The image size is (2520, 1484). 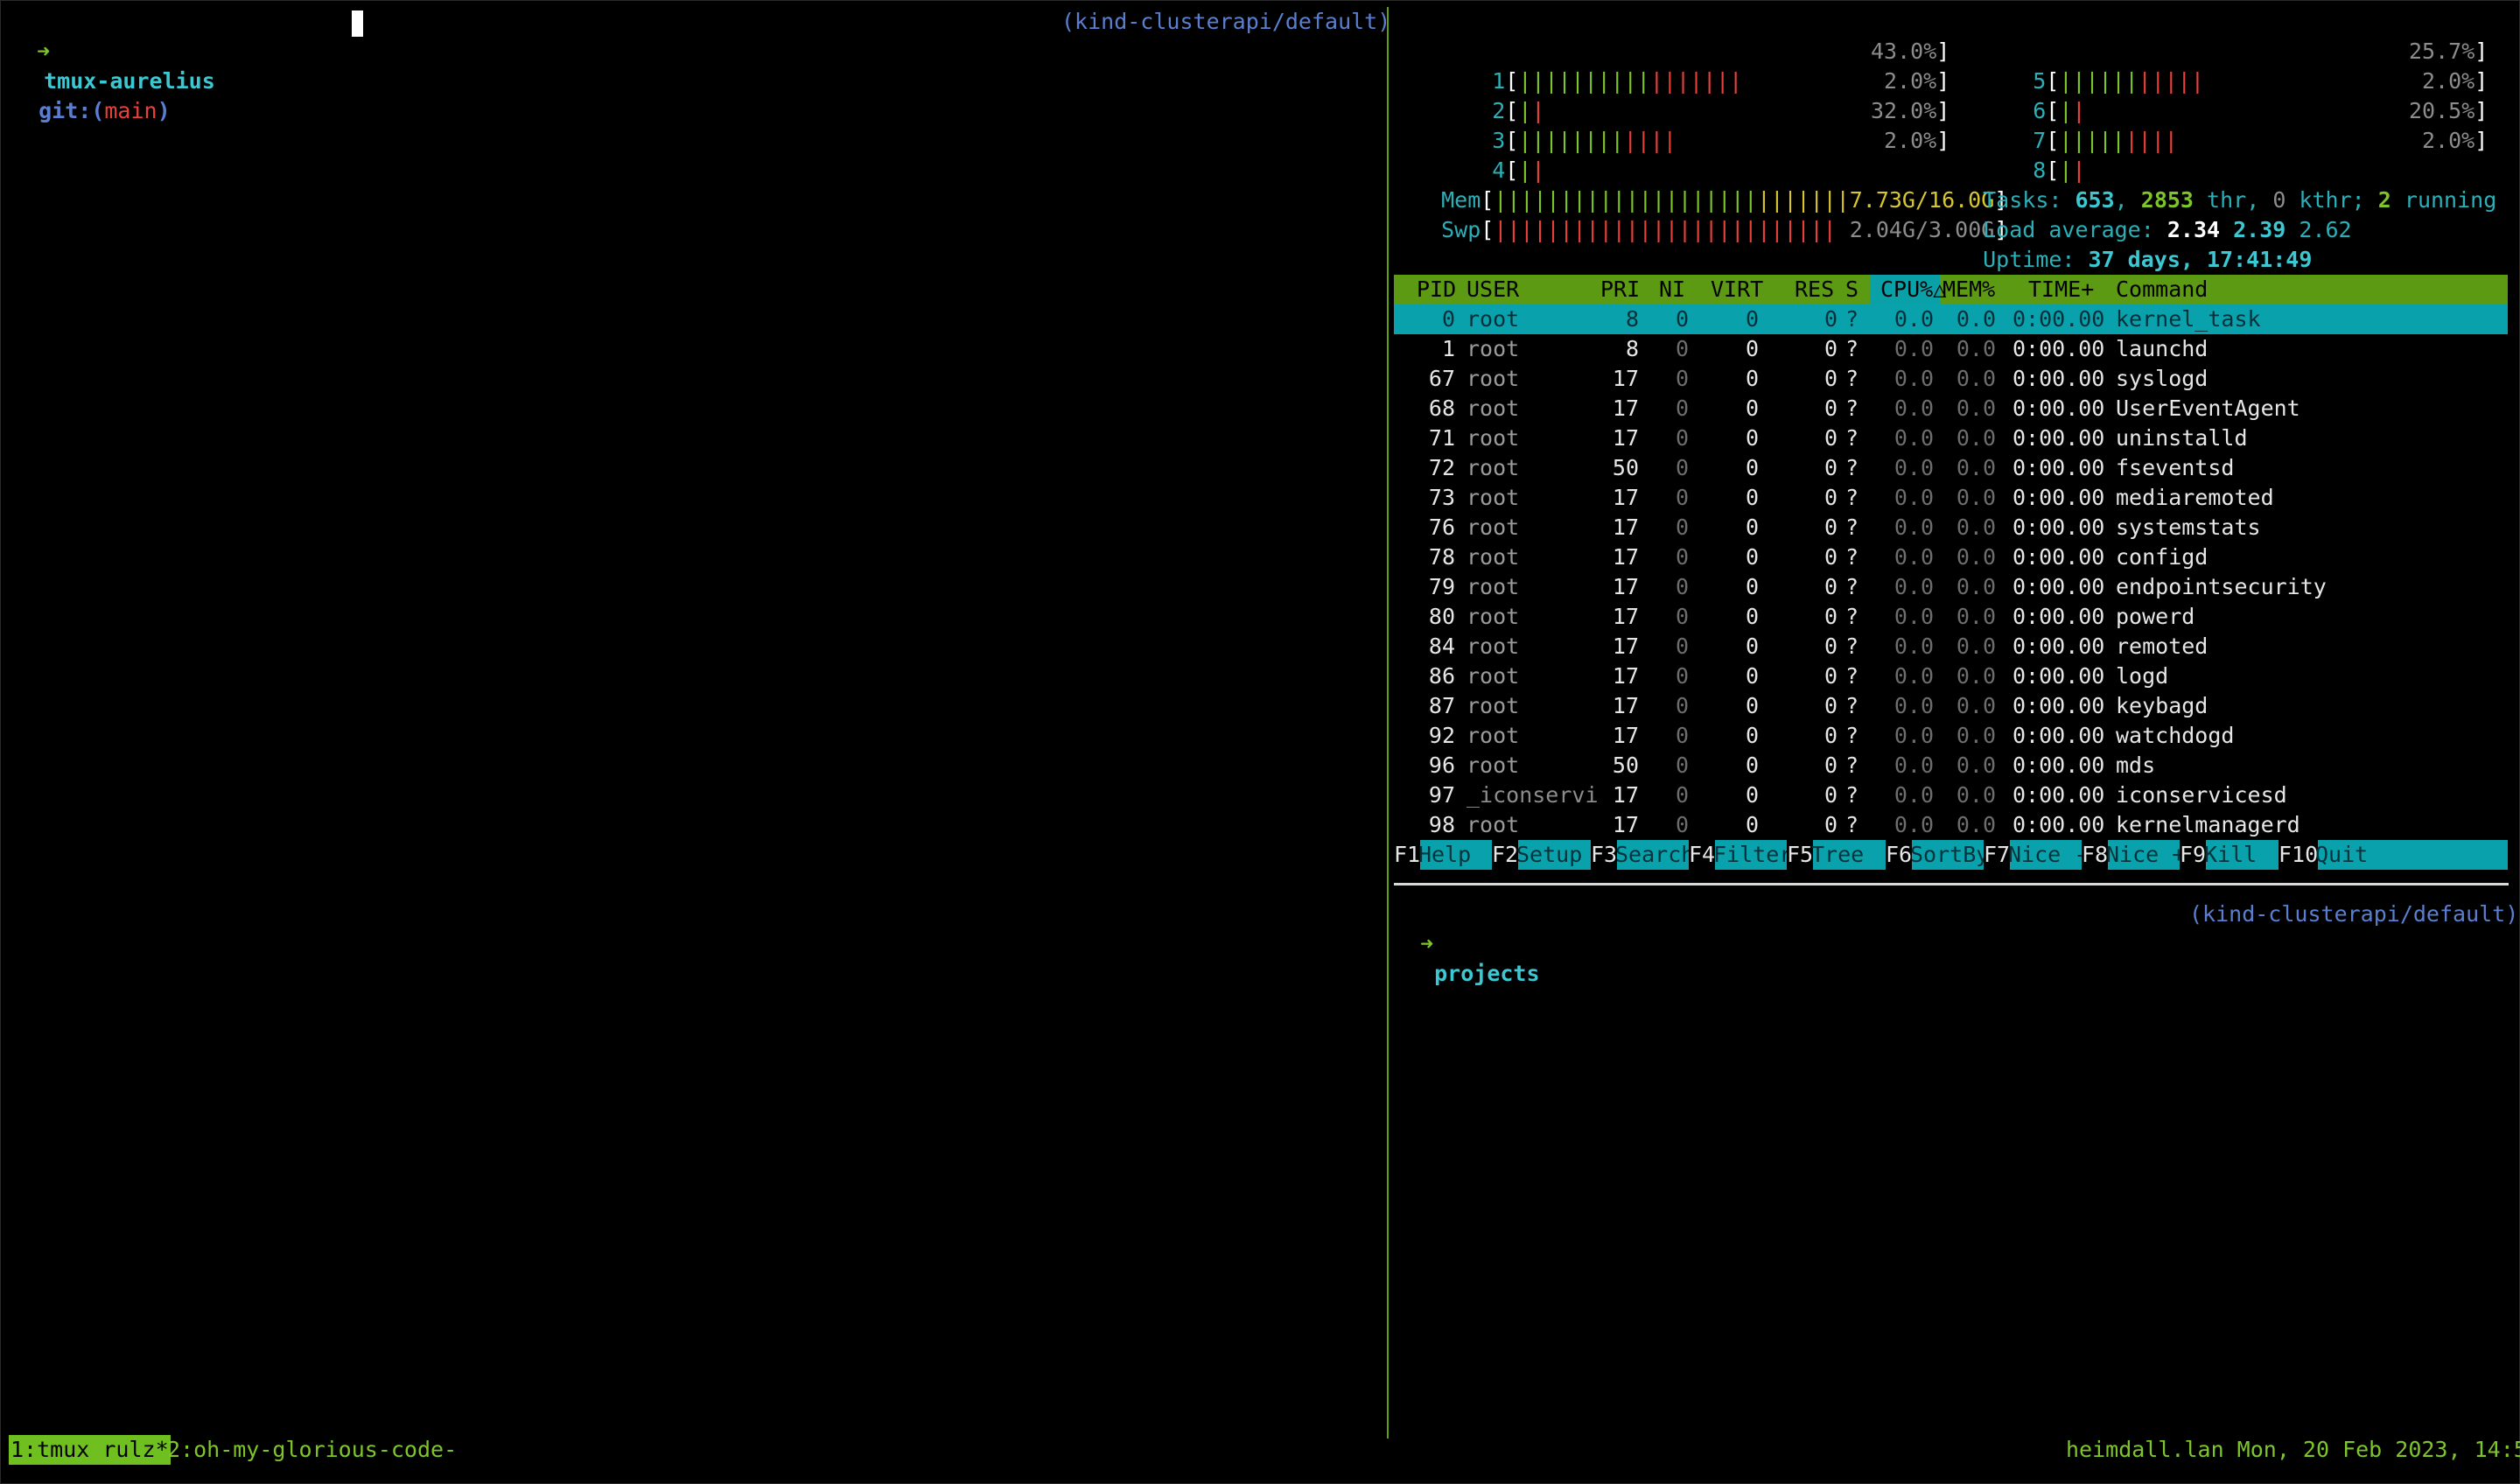 I want to click on cell-command: iconservicesd, so click(x=2201, y=795).